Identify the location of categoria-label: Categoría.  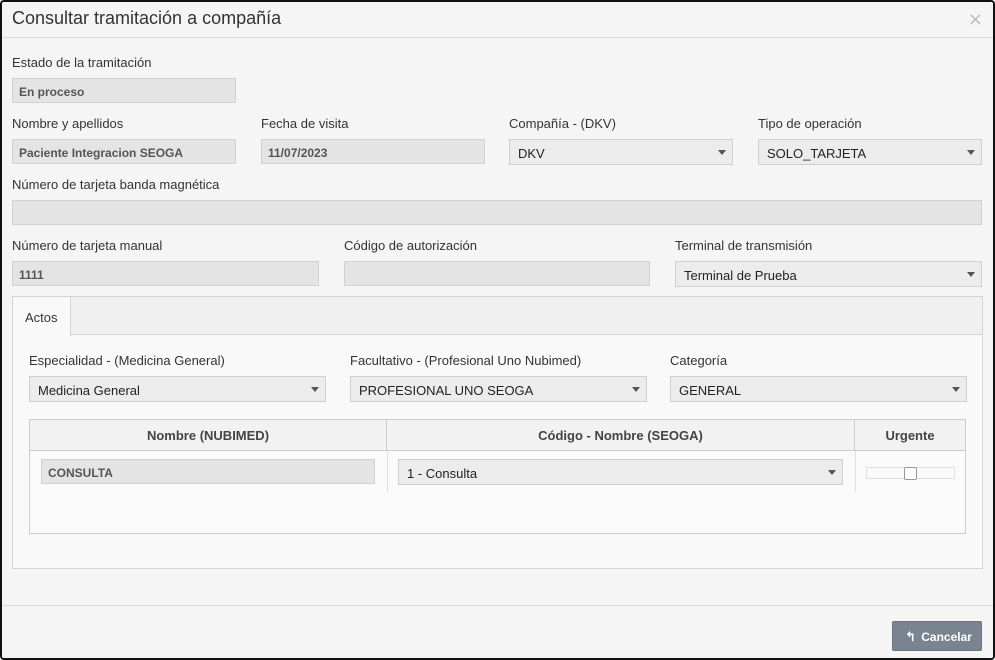
(699, 360).